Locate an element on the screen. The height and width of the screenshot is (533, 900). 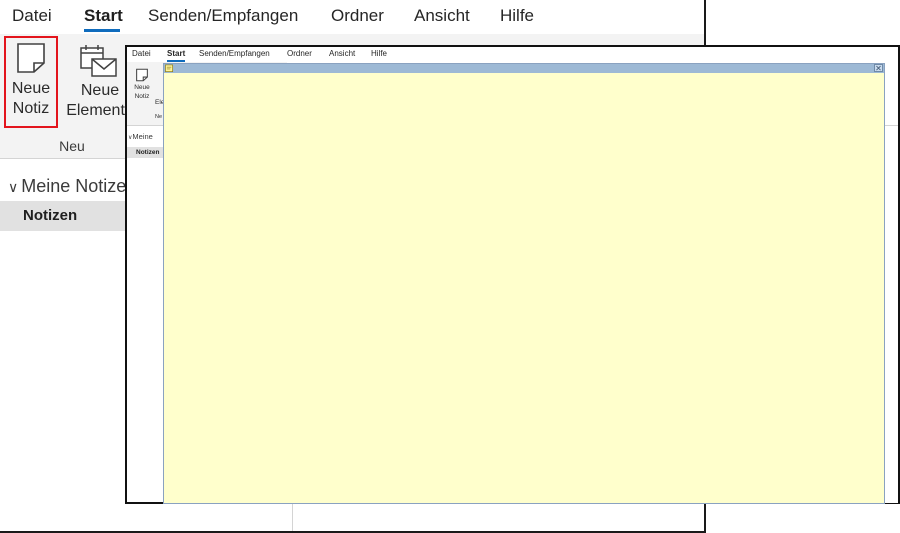
folder-group-label: Meine Notizen is located at coordinates (79, 186).